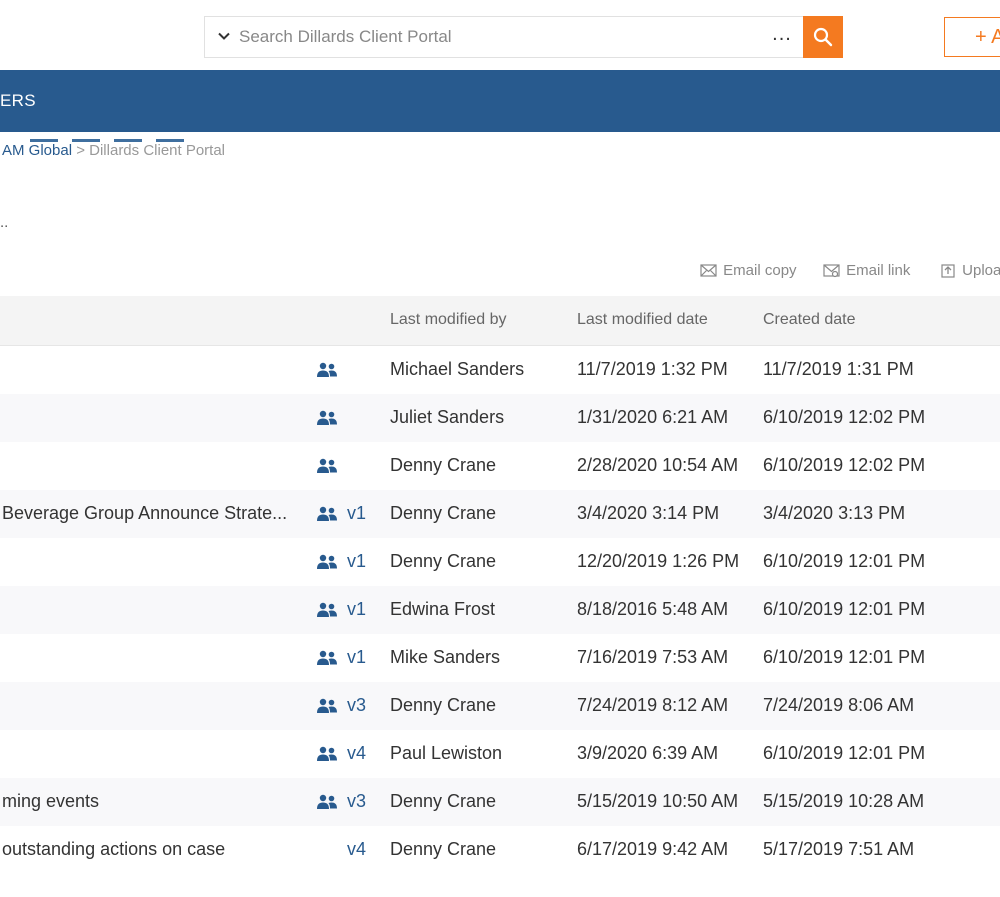 This screenshot has width=1000, height=897. I want to click on email-copy-label: Email copy, so click(760, 270).